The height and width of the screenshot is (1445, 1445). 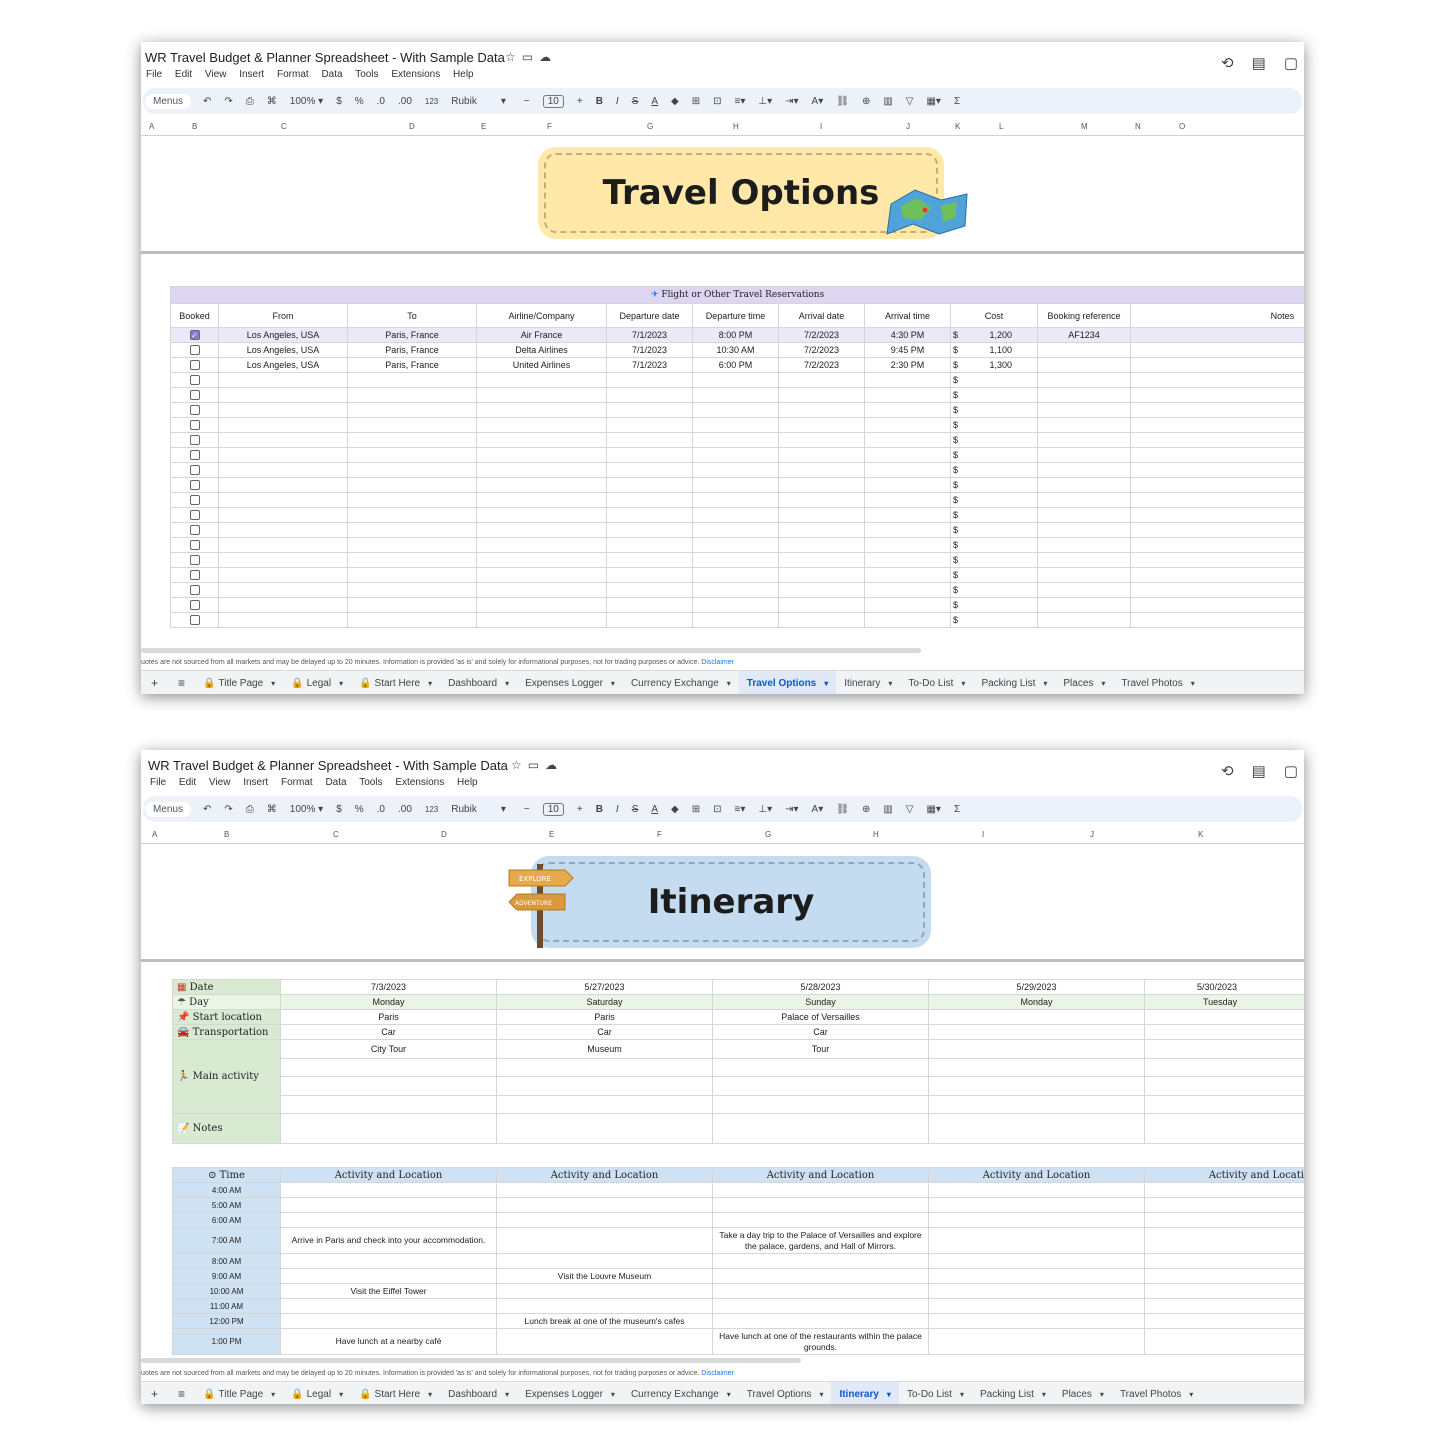 What do you see at coordinates (865, 1393) in the screenshot?
I see `sheet-tab: Itinerary ▾` at bounding box center [865, 1393].